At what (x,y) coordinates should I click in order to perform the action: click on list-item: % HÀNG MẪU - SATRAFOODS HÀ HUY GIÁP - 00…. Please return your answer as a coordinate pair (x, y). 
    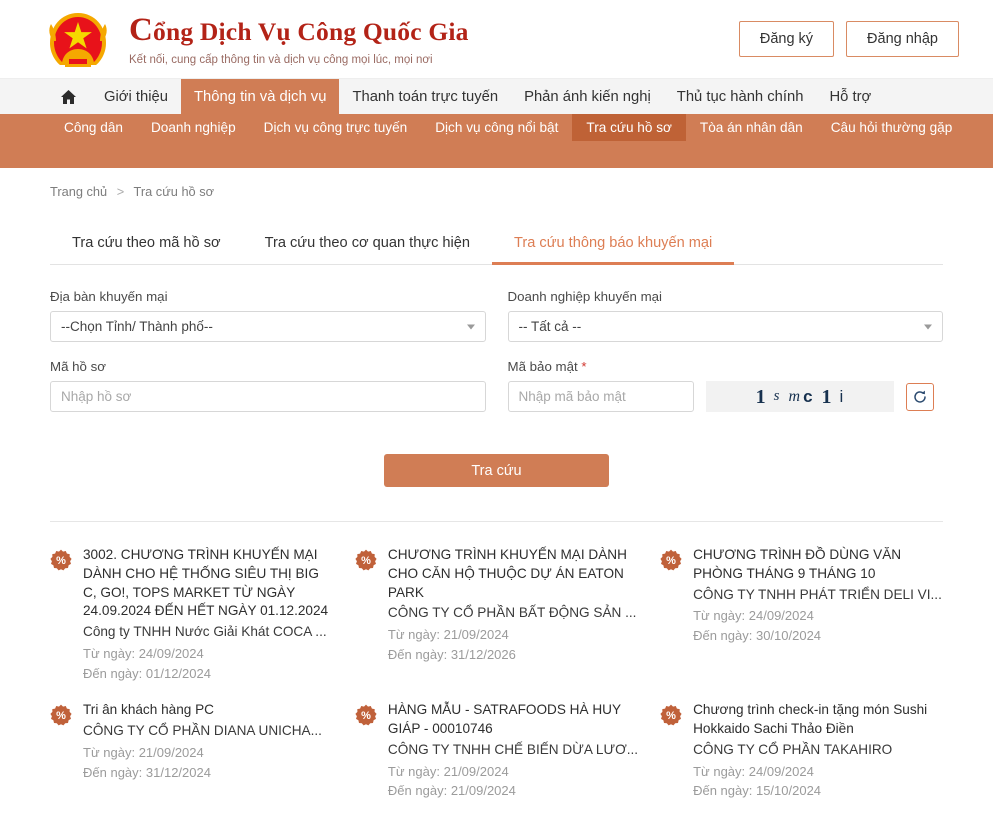
    Looking at the image, I should click on (496, 751).